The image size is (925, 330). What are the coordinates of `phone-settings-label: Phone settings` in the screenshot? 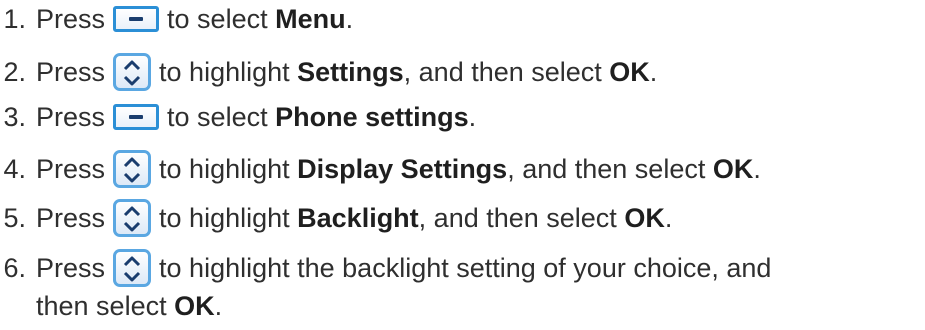 It's located at (372, 117).